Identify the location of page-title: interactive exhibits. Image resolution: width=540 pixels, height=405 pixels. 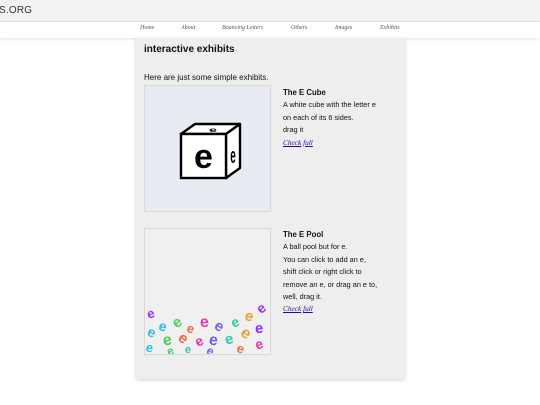
(189, 49).